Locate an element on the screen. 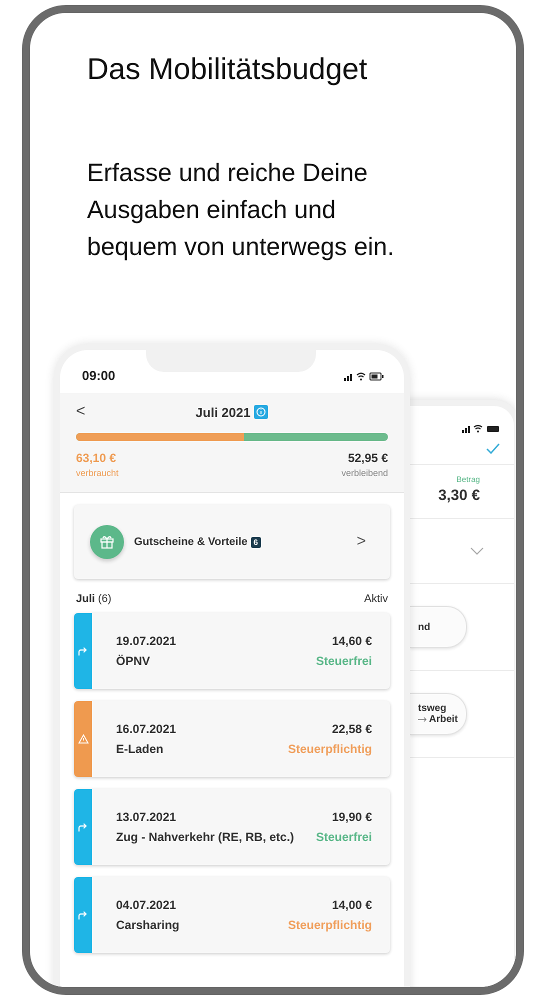 The height and width of the screenshot is (1000, 538). arrow-icon is located at coordinates (422, 719).